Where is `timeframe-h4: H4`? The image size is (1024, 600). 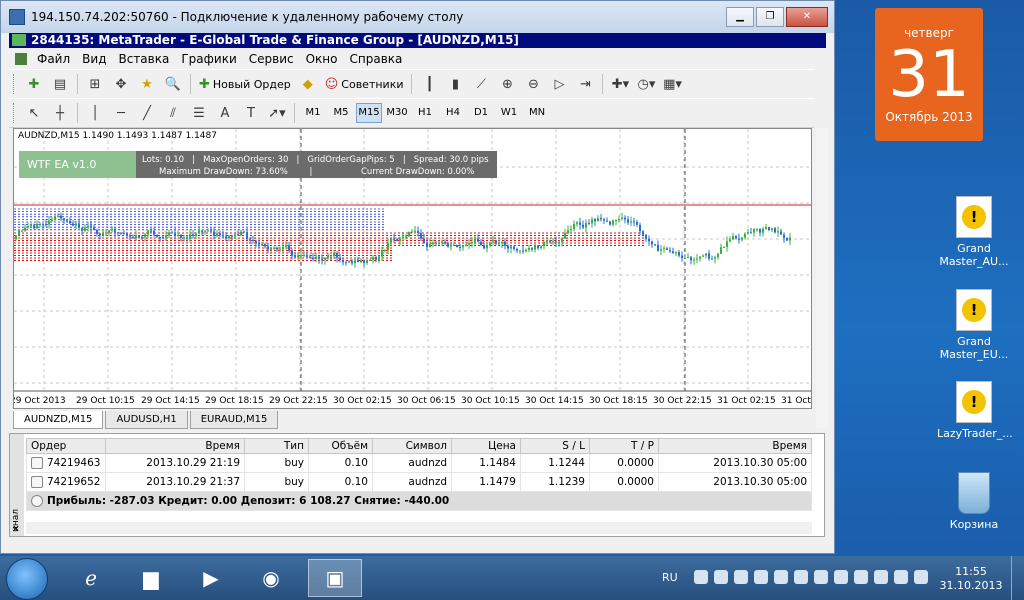 timeframe-h4: H4 is located at coordinates (453, 113).